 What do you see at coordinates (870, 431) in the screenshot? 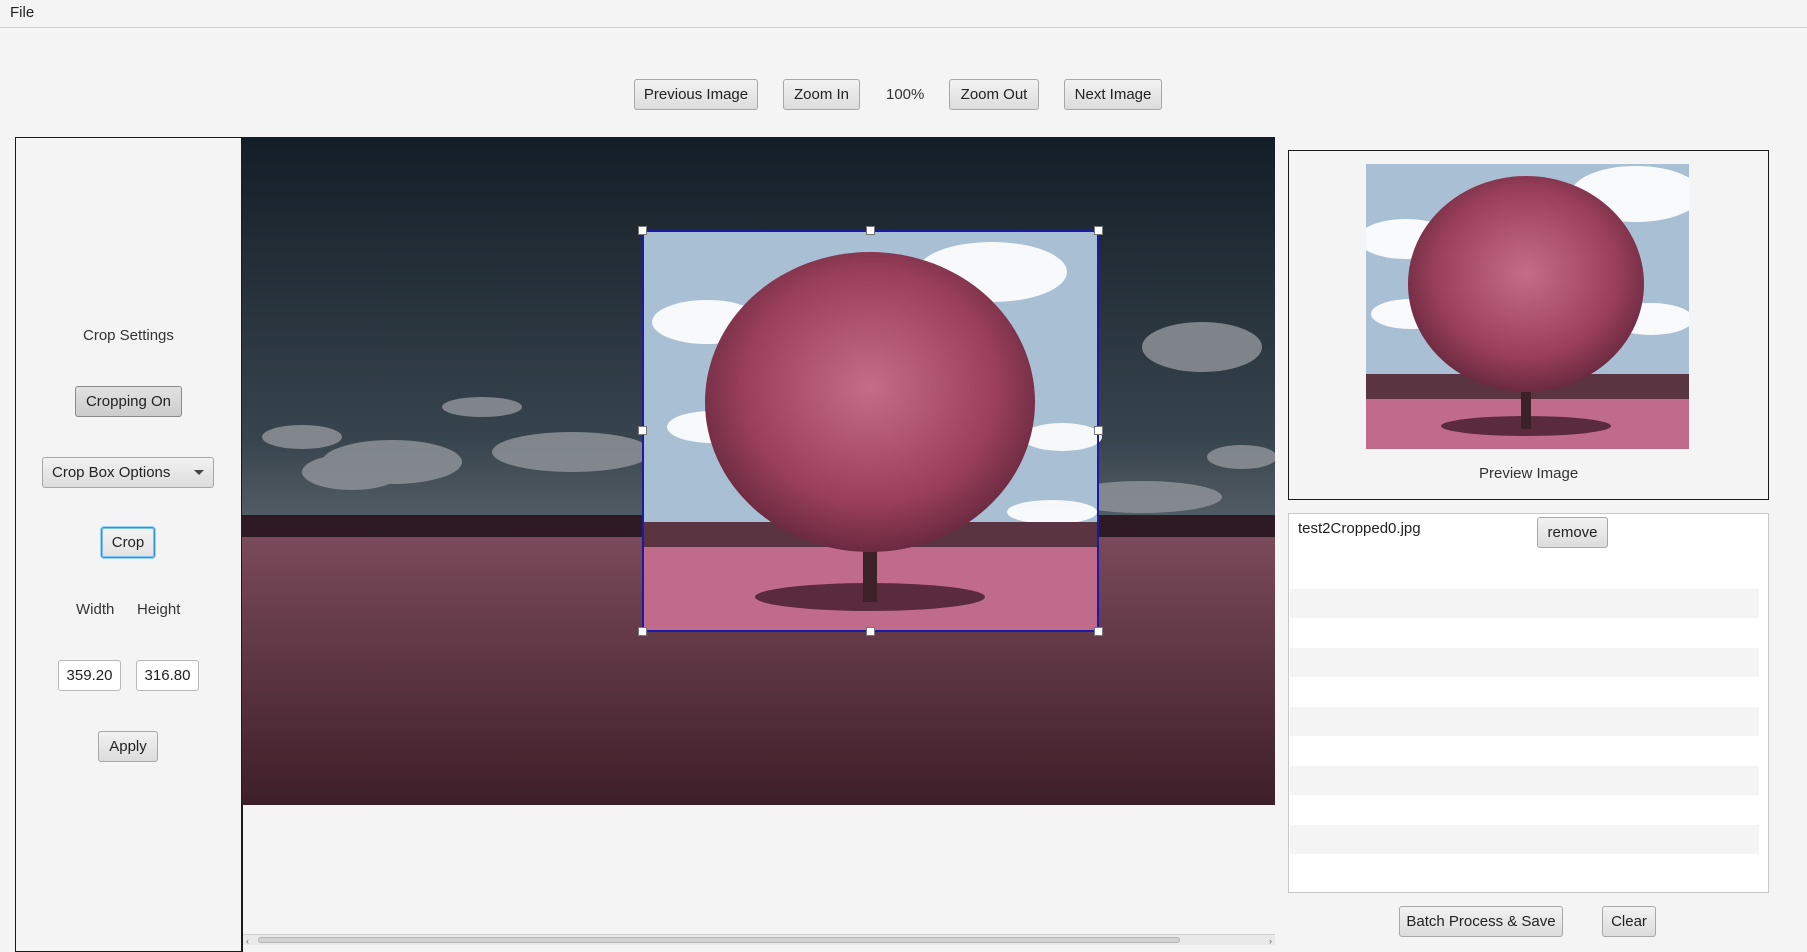
I see `crop-box` at bounding box center [870, 431].